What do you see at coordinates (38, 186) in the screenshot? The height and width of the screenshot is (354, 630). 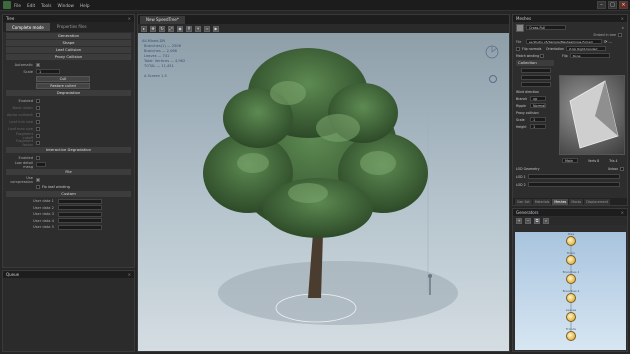 I see `fix-leaf-winding-checkbox` at bounding box center [38, 186].